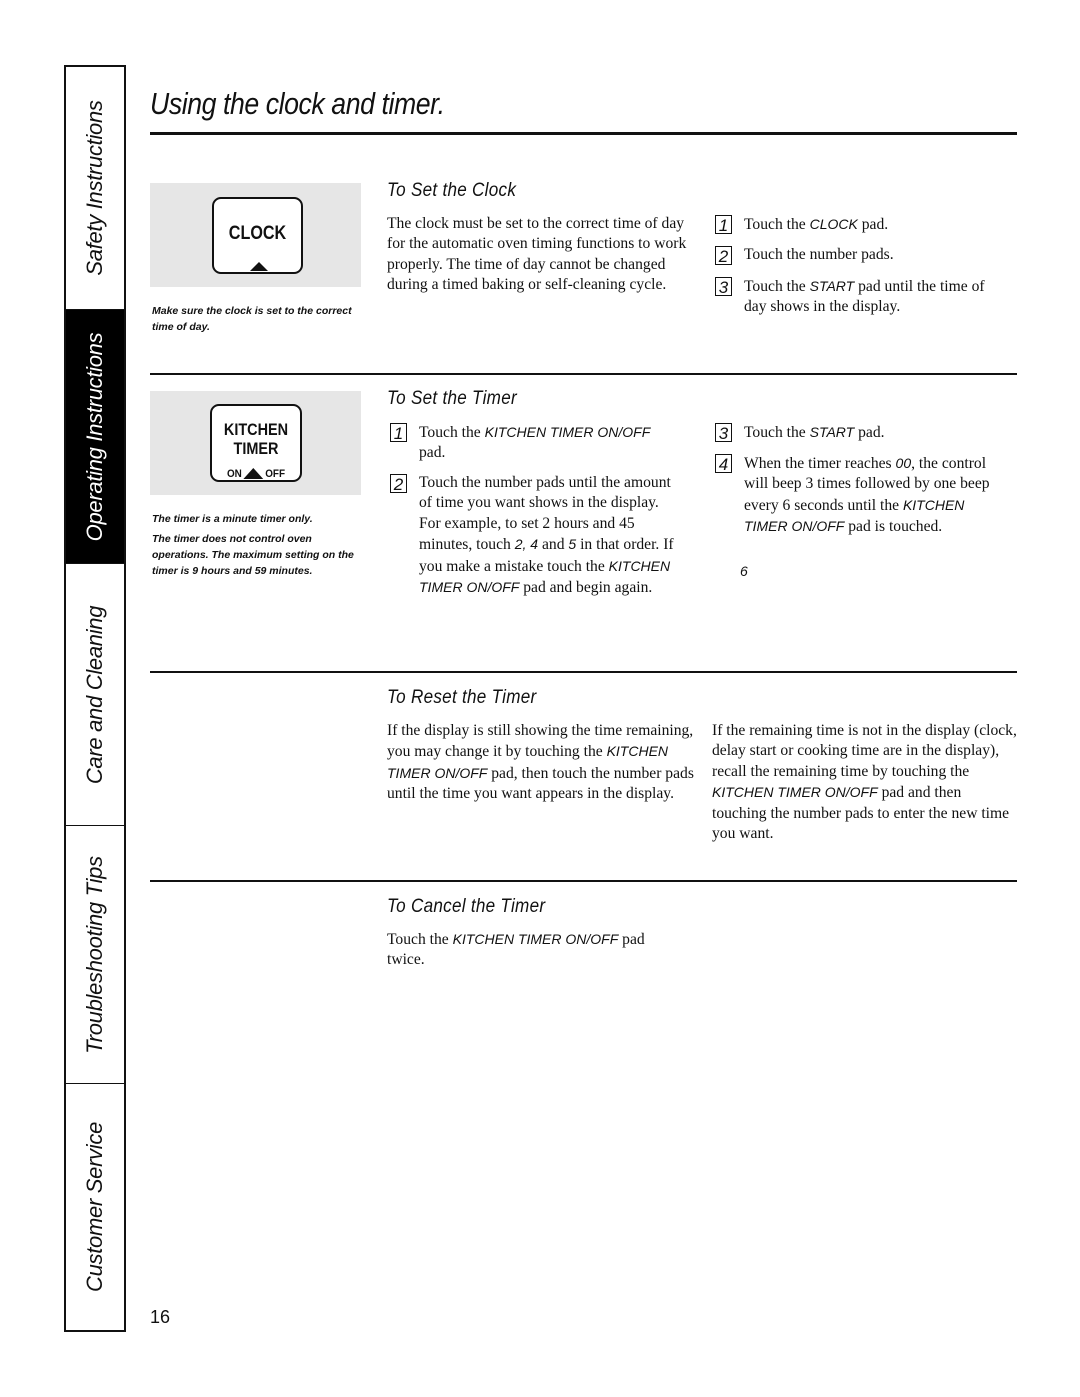 The image size is (1080, 1397). What do you see at coordinates (256, 439) in the screenshot?
I see `kitchen-timer-pad-label: KITCHEN TIMER` at bounding box center [256, 439].